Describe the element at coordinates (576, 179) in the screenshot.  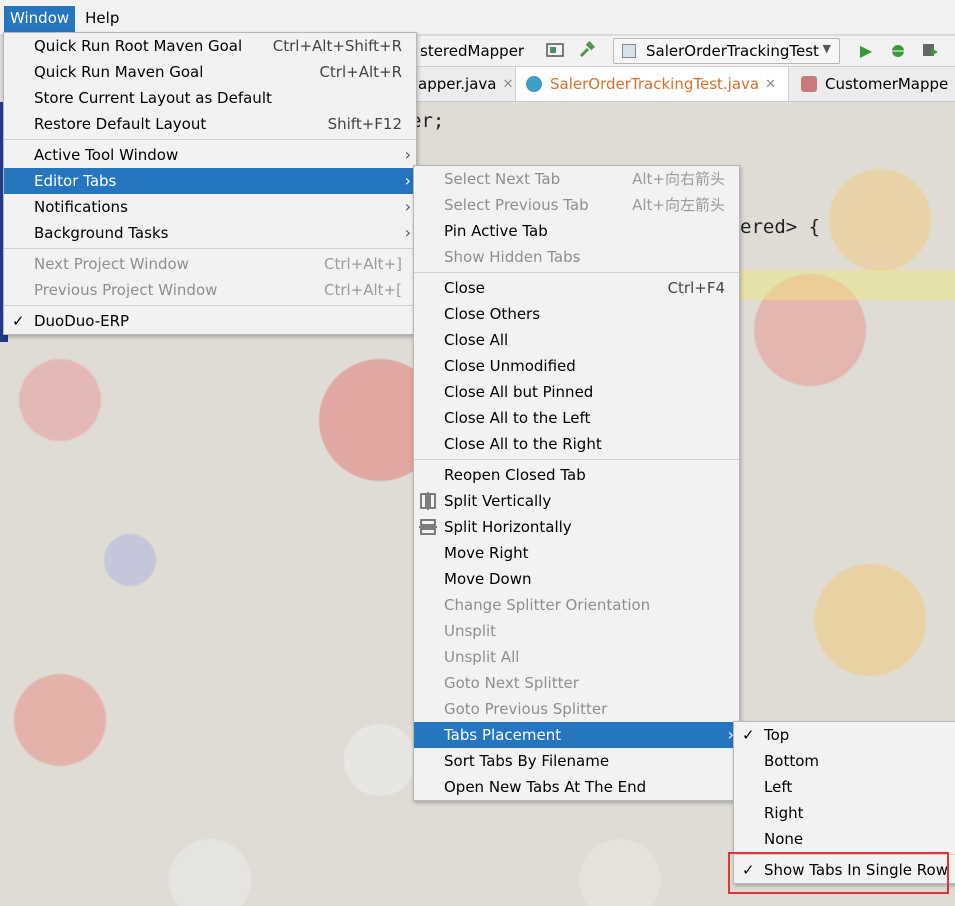
I see `menu-item-select-next-tab: Select Next Tab Alt+向右箭头` at that location.